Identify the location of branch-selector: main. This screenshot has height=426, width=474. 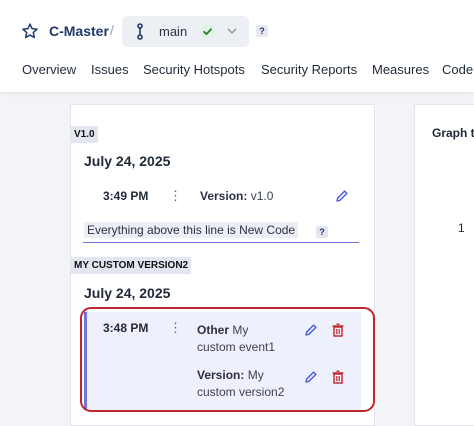
(185, 31).